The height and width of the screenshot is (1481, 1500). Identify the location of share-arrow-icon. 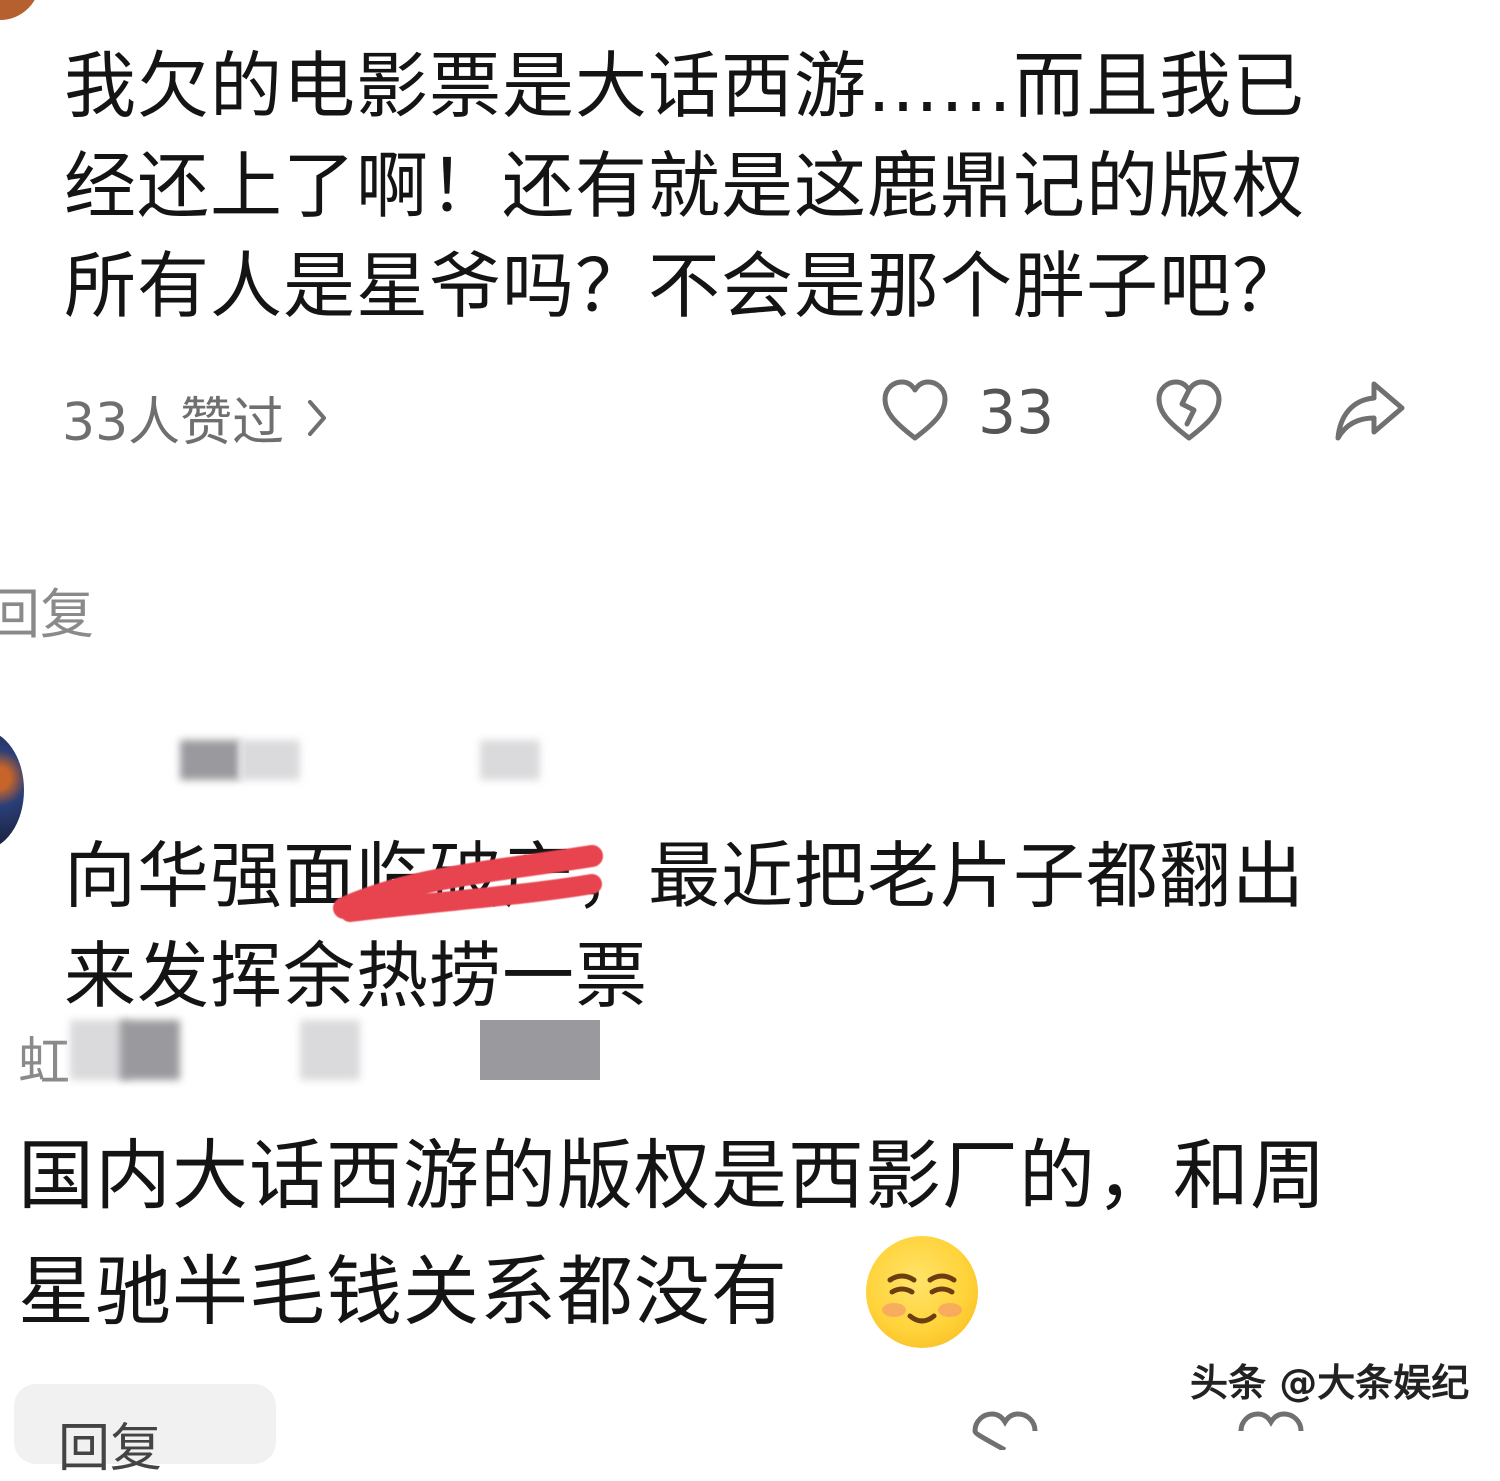
(1370, 411).